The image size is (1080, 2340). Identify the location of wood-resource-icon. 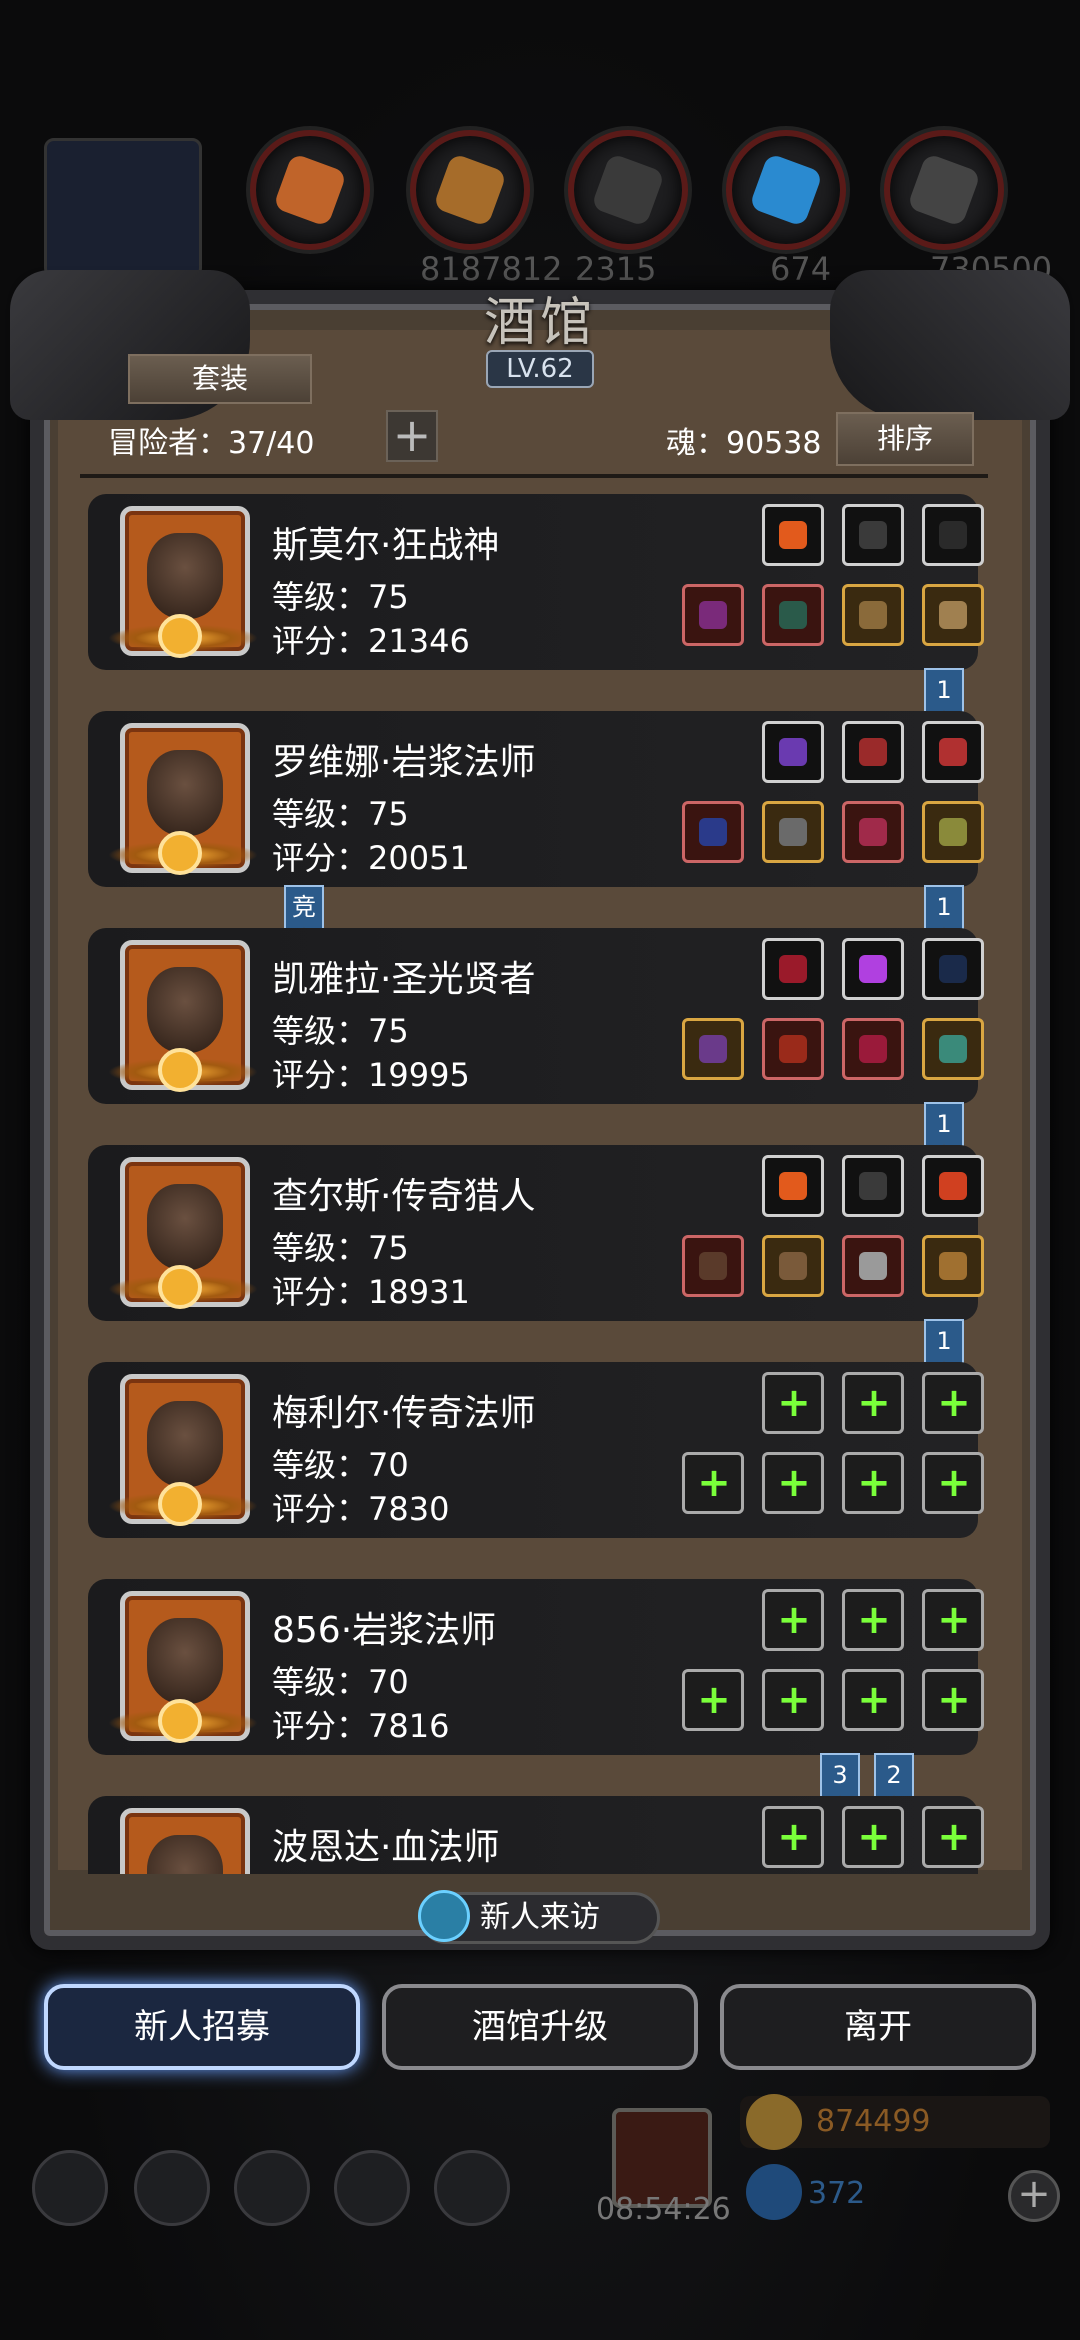
(470, 190).